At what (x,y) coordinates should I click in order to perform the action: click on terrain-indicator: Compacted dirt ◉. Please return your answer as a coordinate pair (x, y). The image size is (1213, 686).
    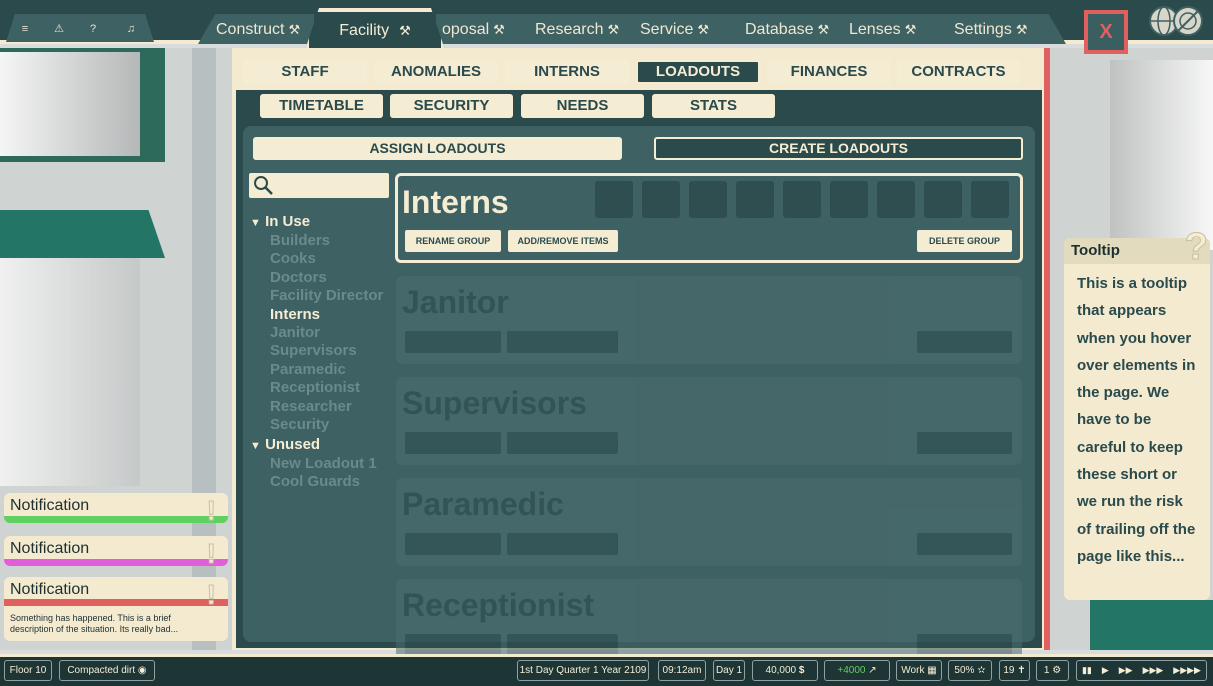
    Looking at the image, I should click on (107, 670).